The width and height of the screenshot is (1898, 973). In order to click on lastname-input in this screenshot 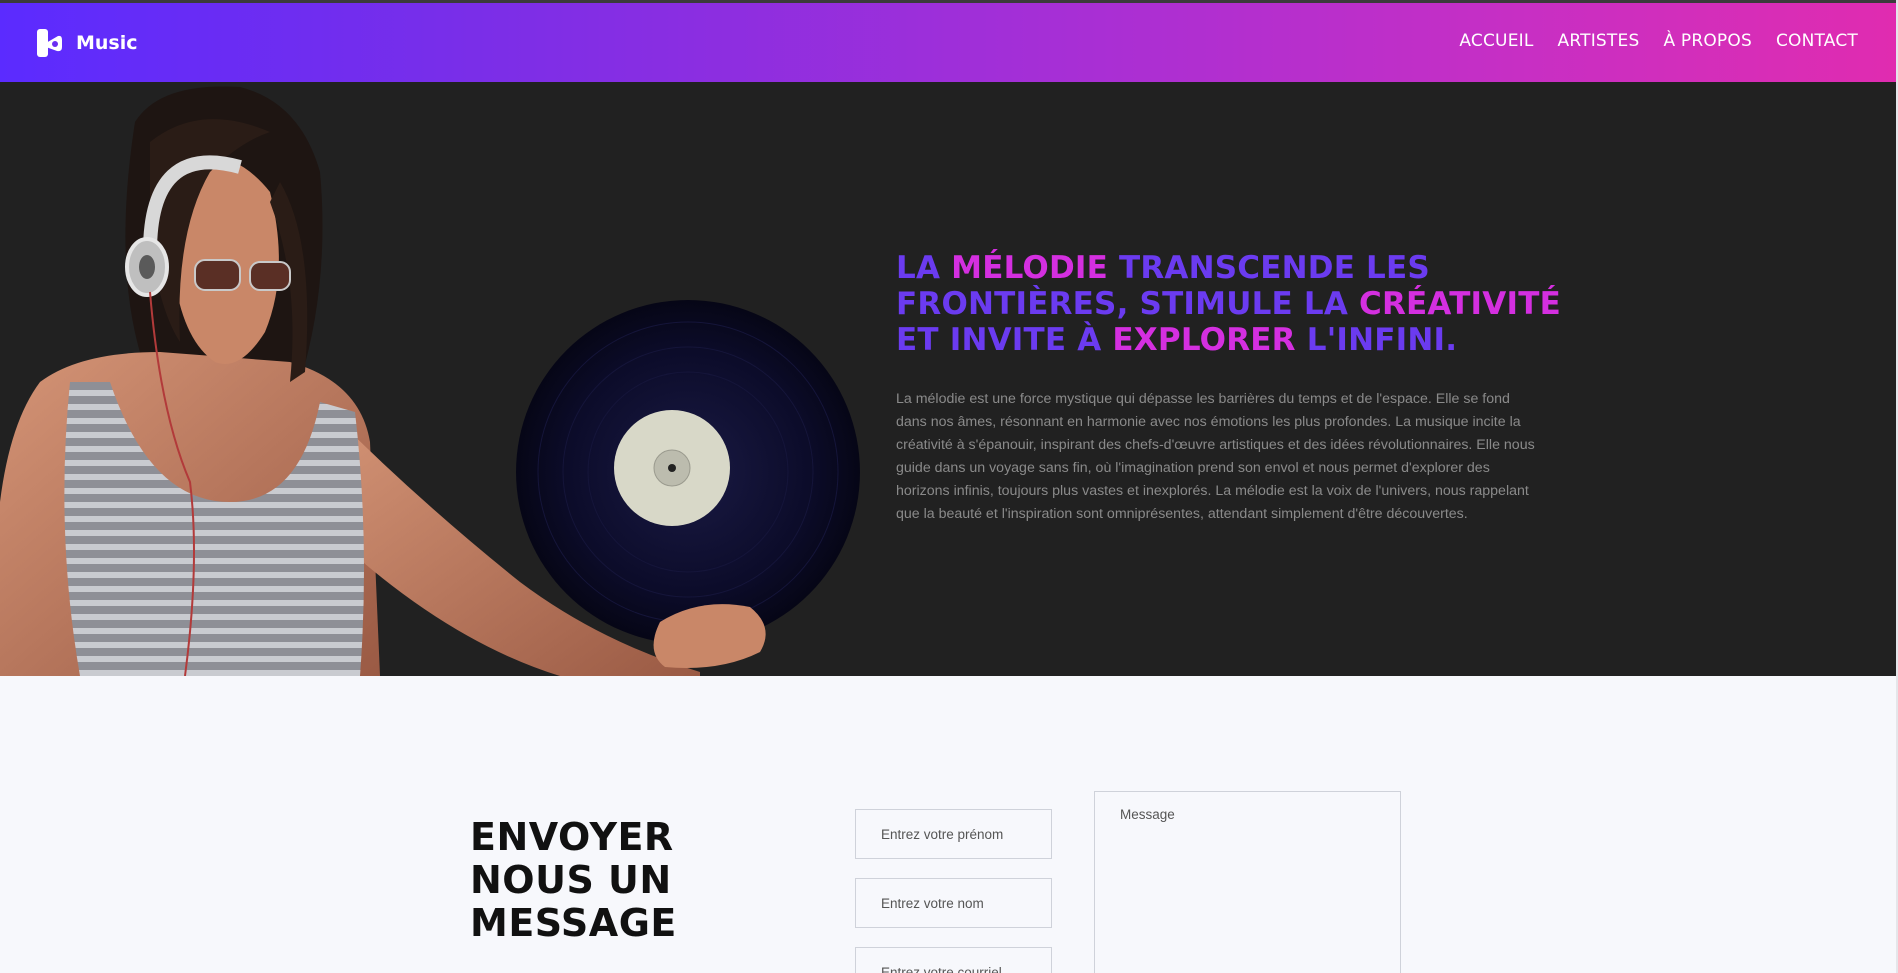, I will do `click(953, 903)`.